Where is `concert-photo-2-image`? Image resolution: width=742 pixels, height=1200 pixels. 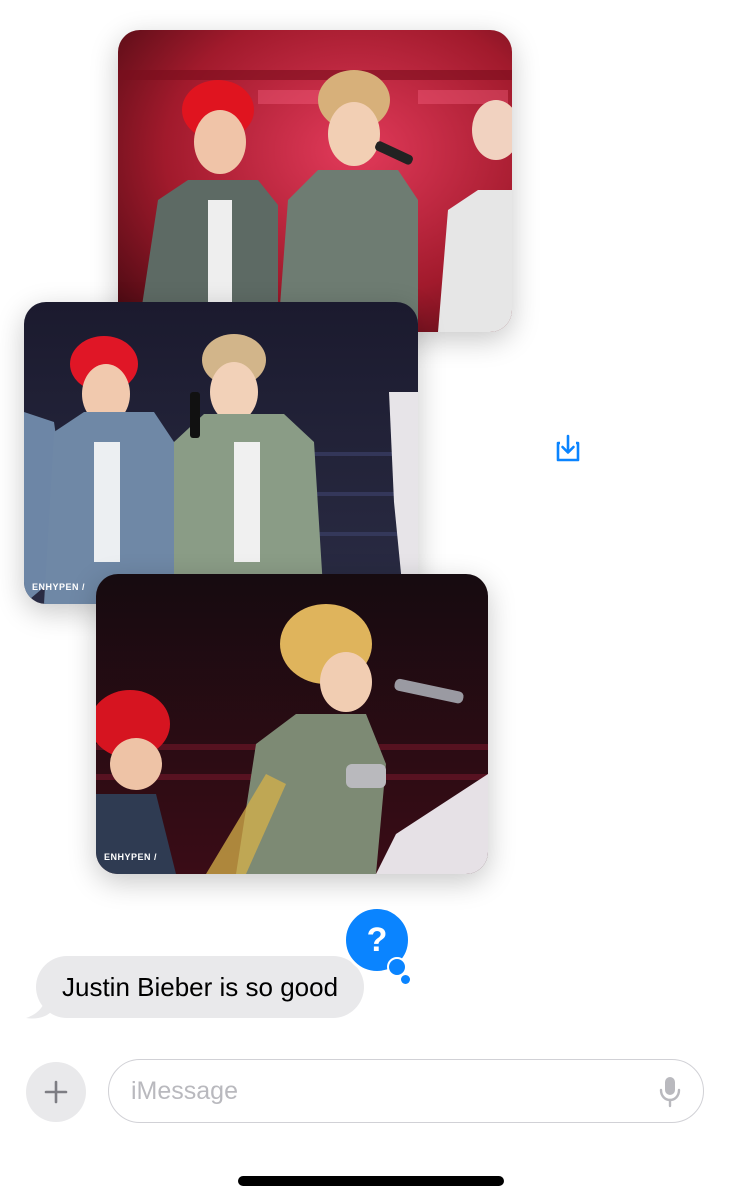
concert-photo-2-image is located at coordinates (221, 453).